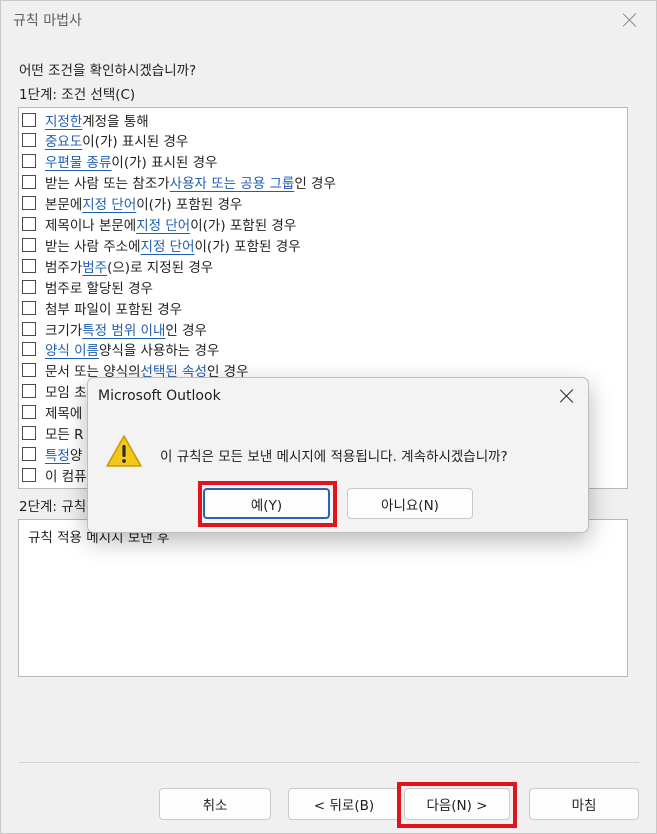 This screenshot has width=657, height=834. I want to click on warning-icon, so click(124, 451).